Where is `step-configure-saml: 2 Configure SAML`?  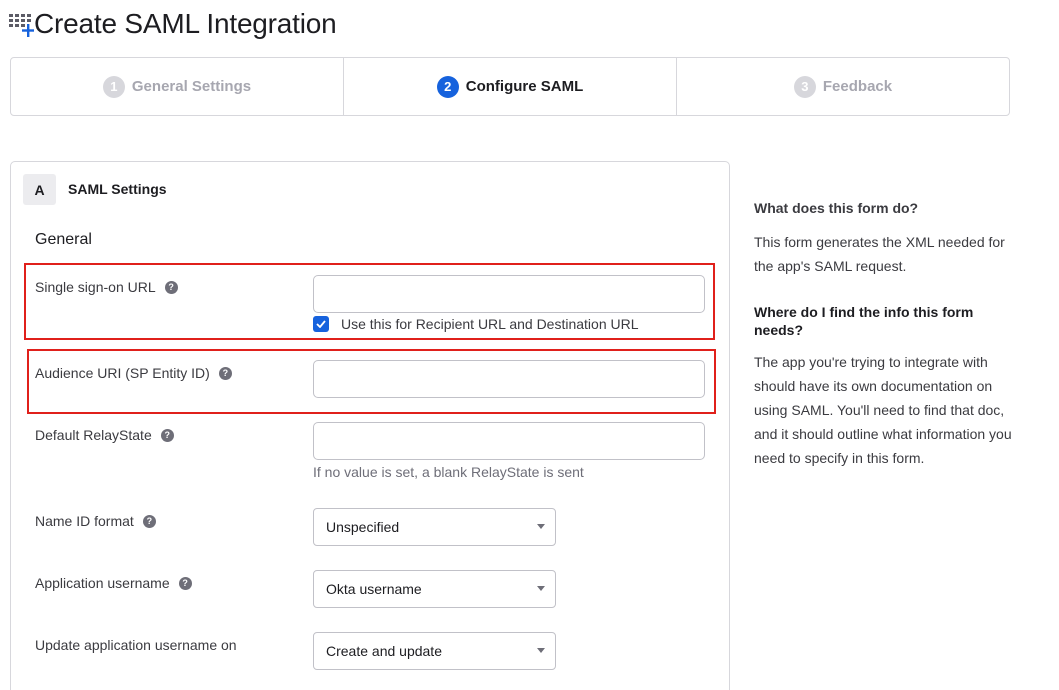 step-configure-saml: 2 Configure SAML is located at coordinates (510, 86).